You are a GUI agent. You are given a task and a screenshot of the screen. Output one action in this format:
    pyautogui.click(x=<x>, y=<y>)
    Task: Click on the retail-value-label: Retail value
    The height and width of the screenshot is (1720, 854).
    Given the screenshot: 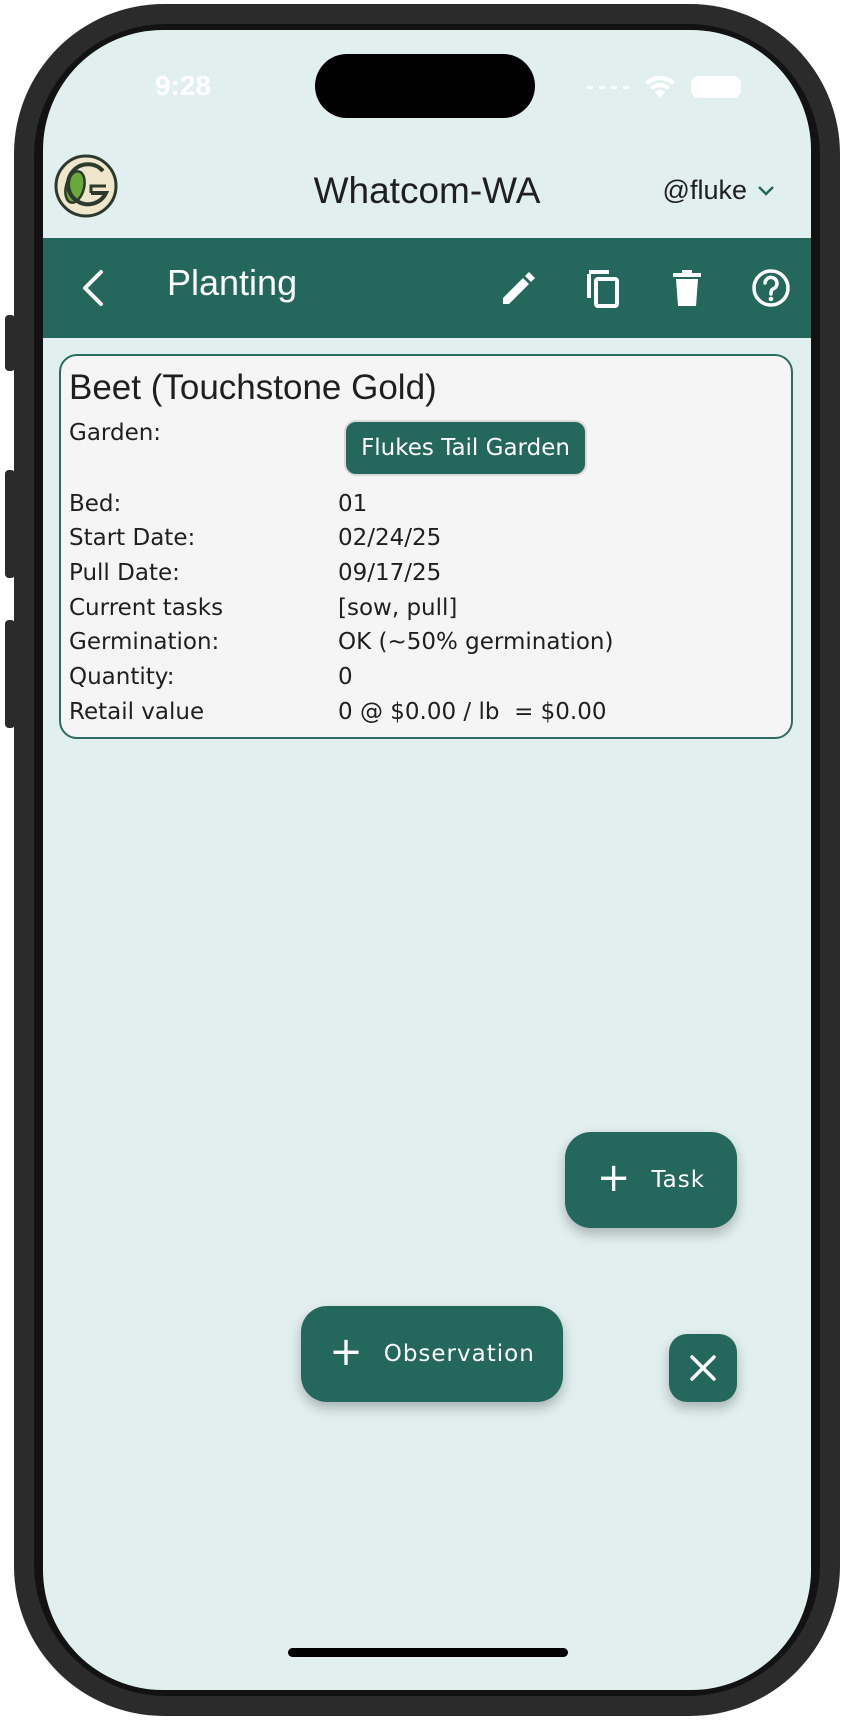 What is the action you would take?
    pyautogui.click(x=137, y=712)
    